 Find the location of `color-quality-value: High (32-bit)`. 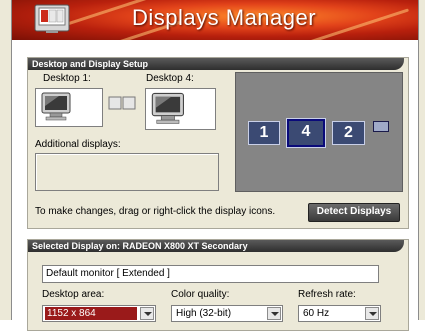

color-quality-value: High (32-bit) is located at coordinates (204, 313).